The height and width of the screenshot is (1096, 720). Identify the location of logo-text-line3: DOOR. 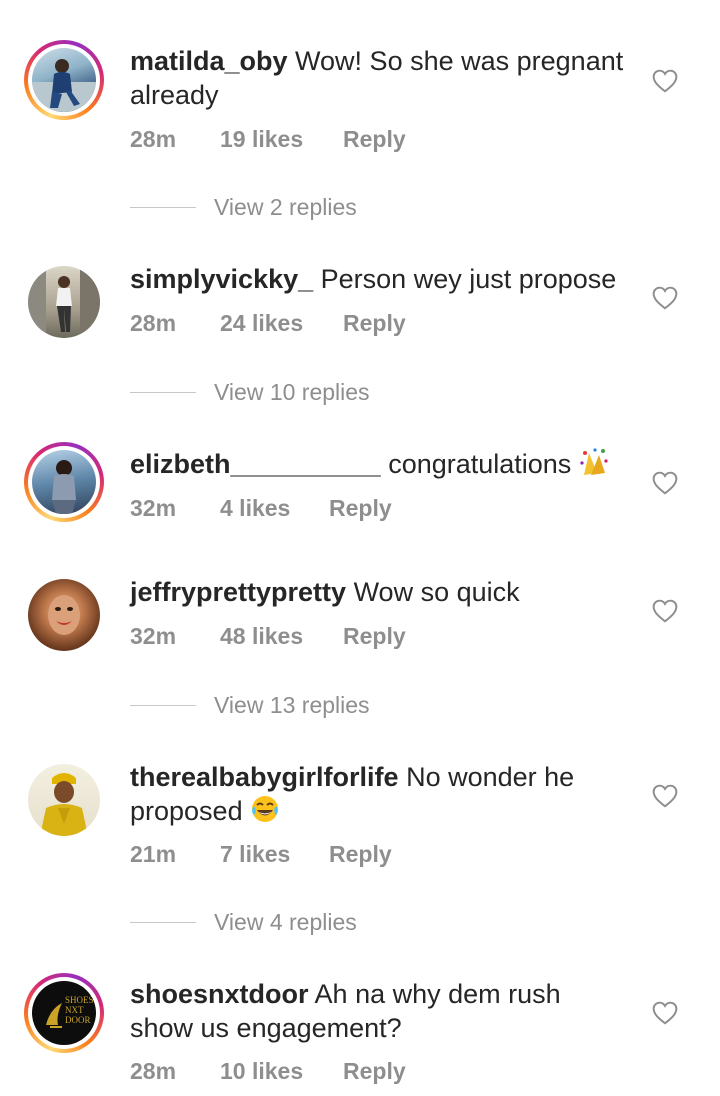
(78, 1020).